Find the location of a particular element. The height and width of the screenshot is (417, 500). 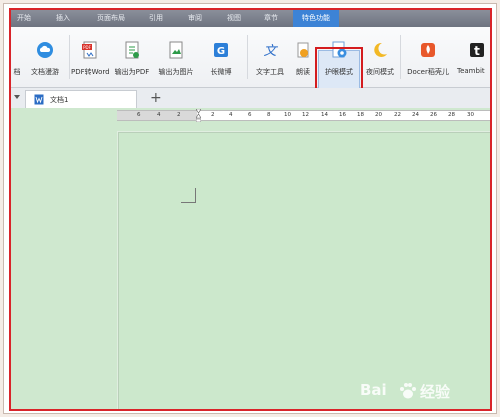

ruler-number: 18 is located at coordinates (360, 115).